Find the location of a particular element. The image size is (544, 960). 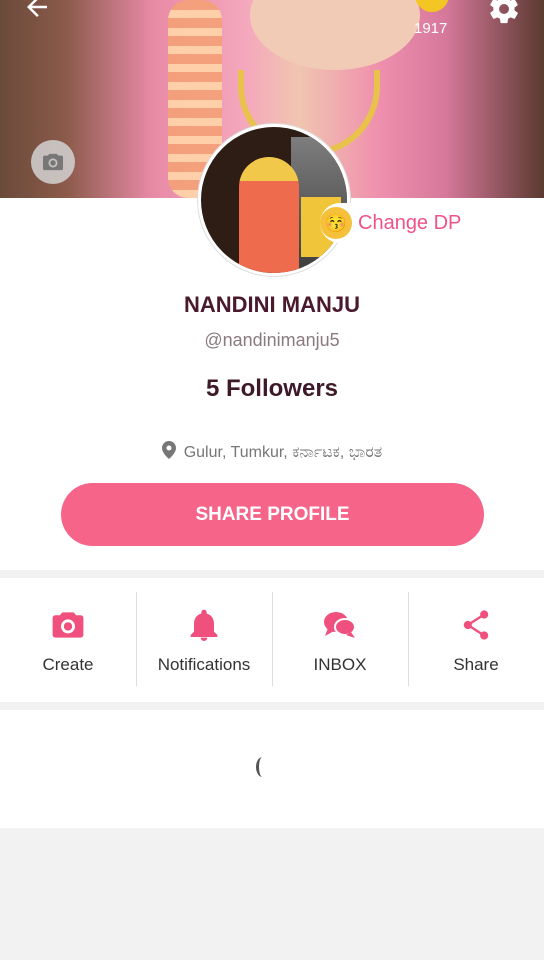

bell-icon is located at coordinates (204, 625).